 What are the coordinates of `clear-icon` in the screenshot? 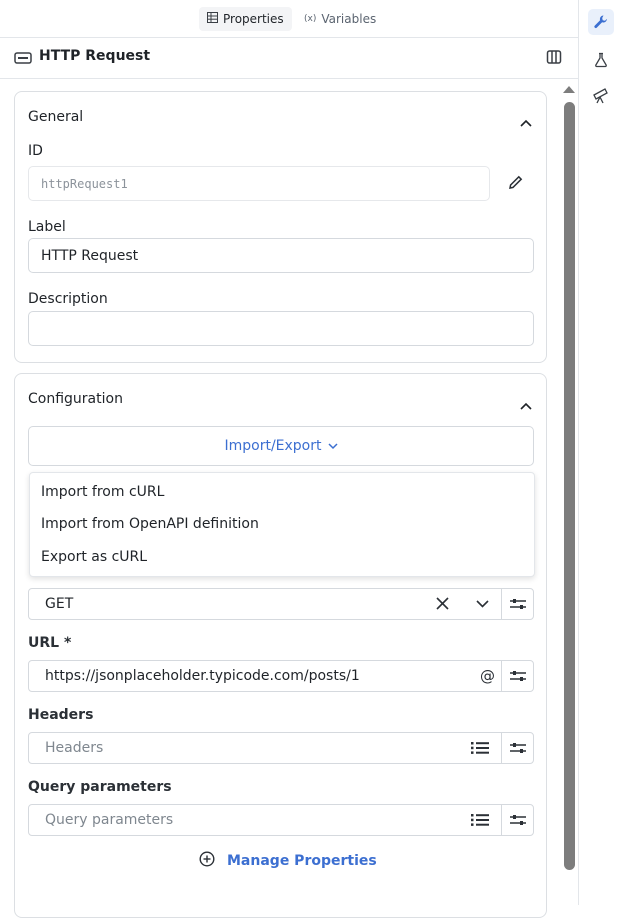 It's located at (442, 603).